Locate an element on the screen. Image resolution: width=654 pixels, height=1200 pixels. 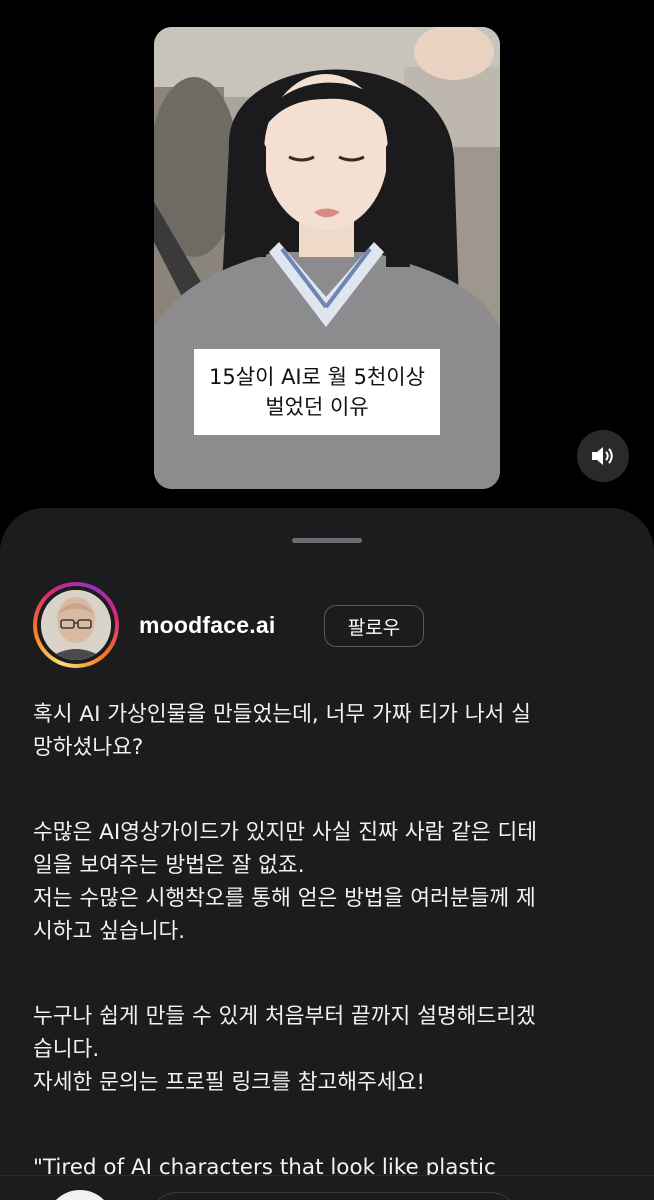
caption-line: 시하고 싶습니다. is located at coordinates (109, 931).